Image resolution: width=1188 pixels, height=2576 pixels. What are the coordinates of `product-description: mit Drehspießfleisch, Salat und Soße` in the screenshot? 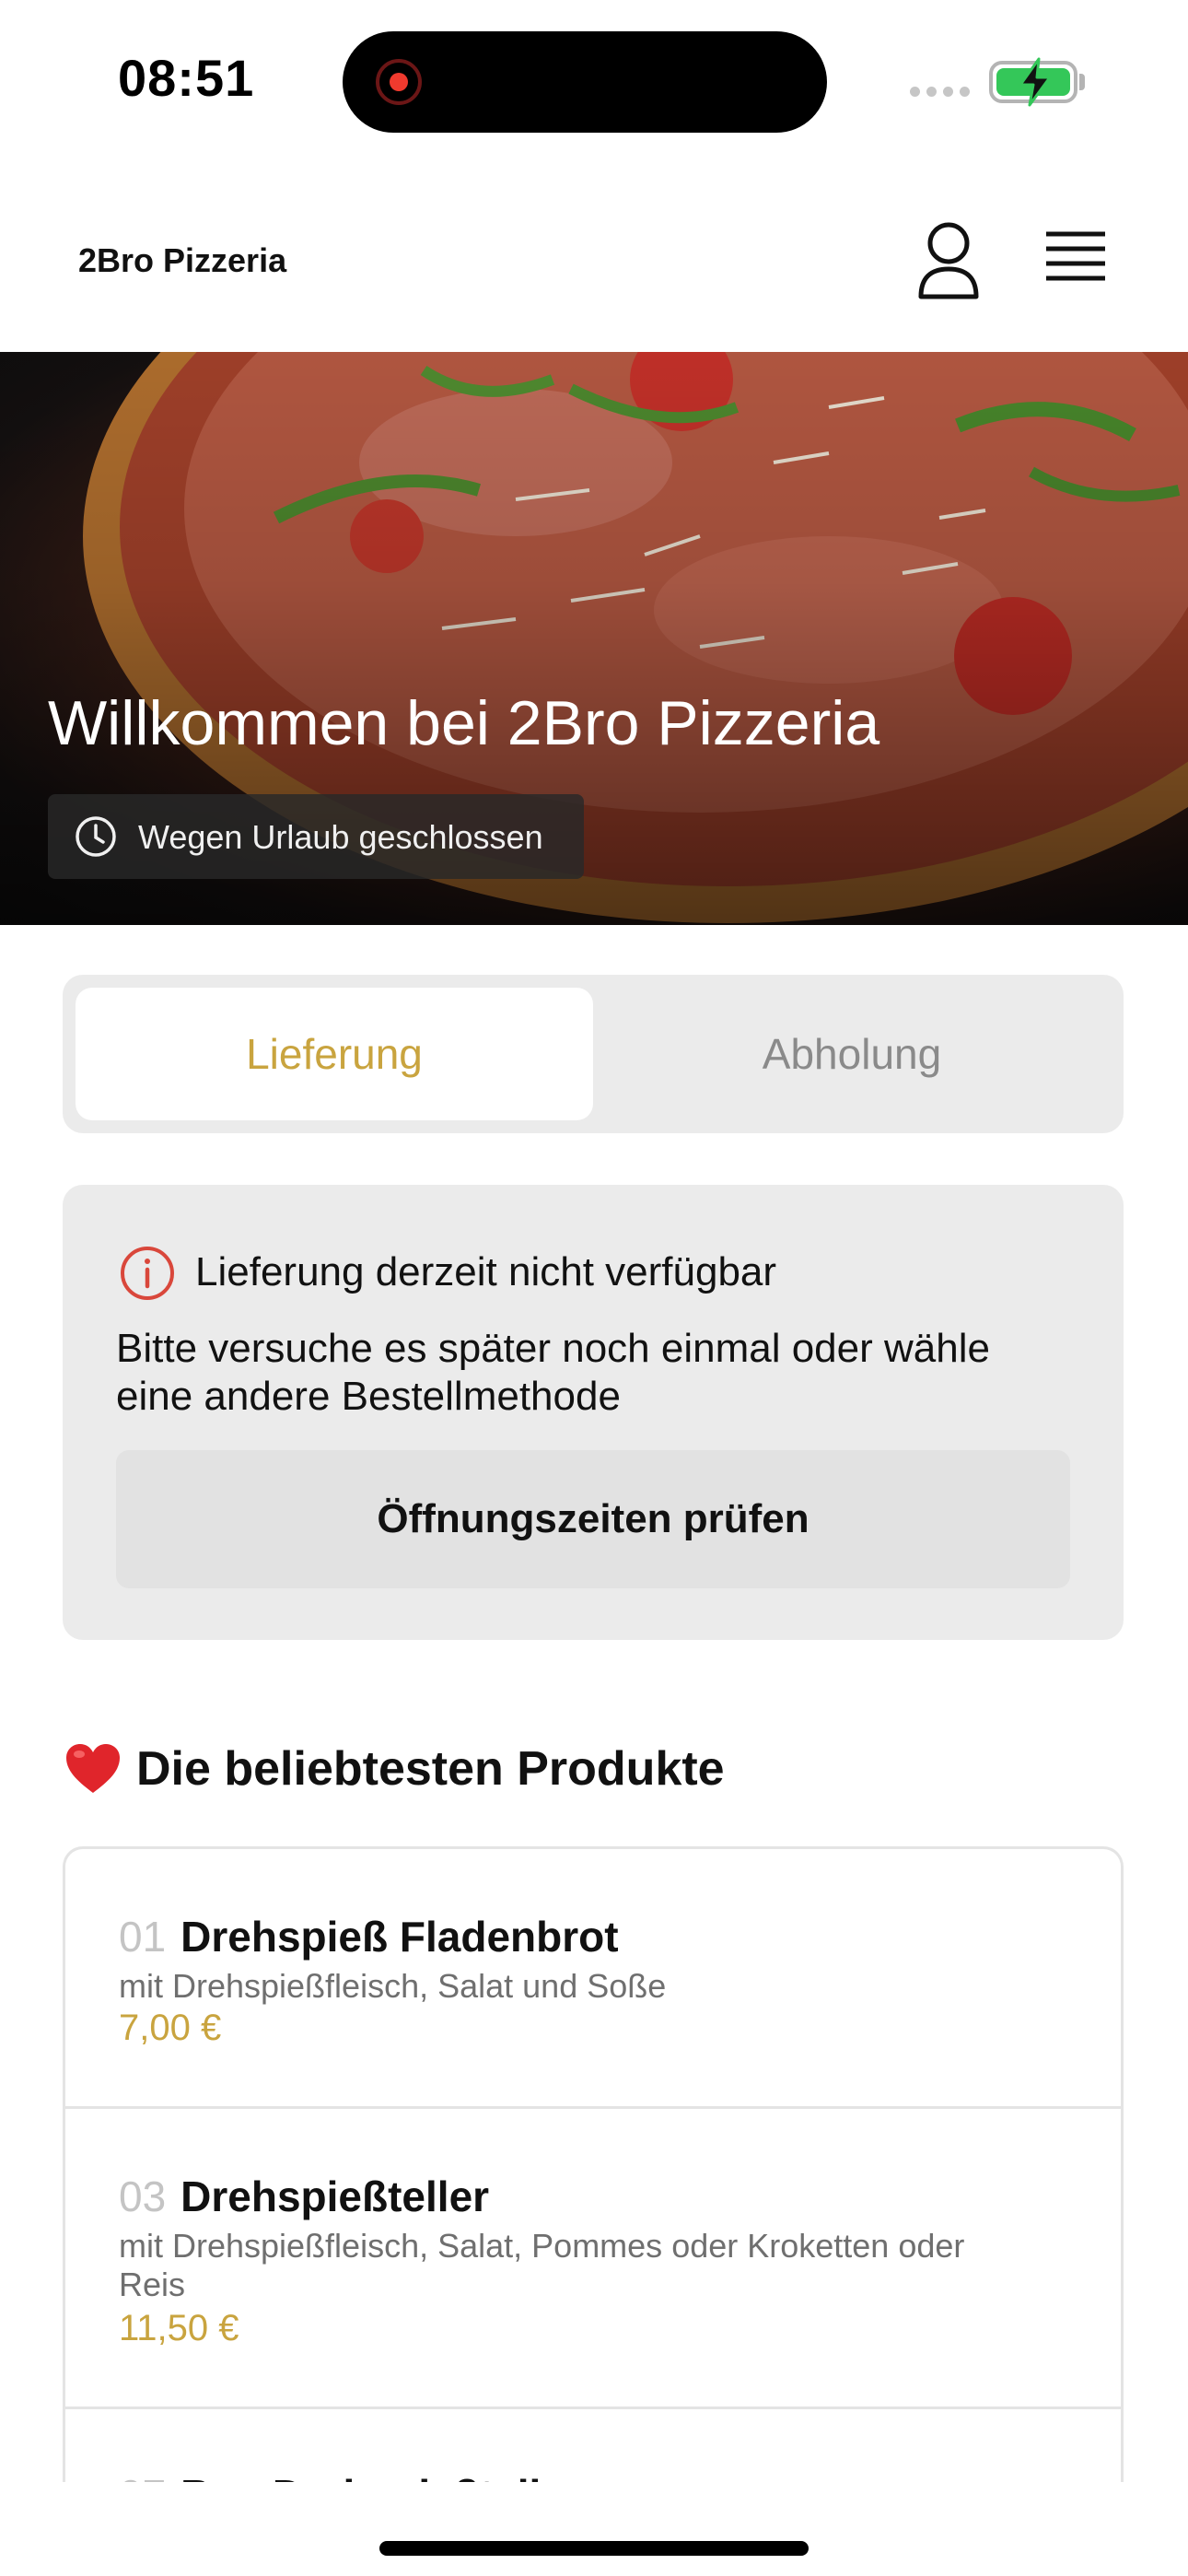 It's located at (393, 1986).